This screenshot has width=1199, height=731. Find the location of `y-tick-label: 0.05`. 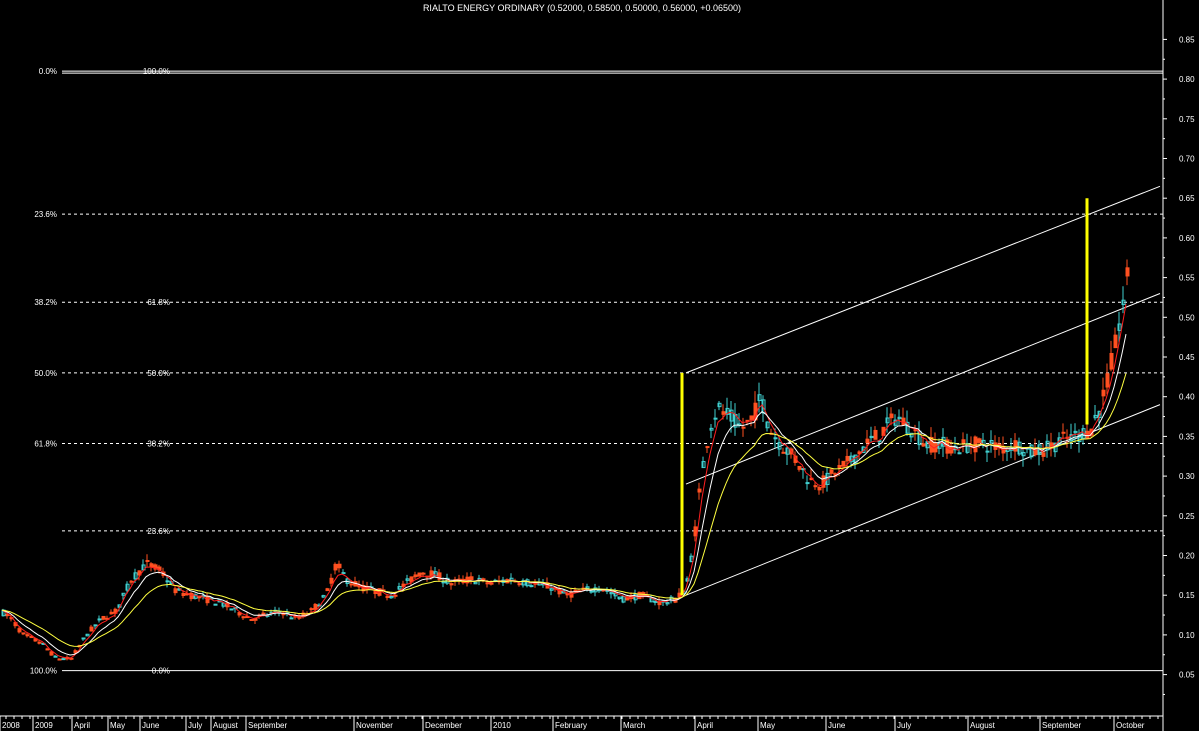

y-tick-label: 0.05 is located at coordinates (1187, 675).